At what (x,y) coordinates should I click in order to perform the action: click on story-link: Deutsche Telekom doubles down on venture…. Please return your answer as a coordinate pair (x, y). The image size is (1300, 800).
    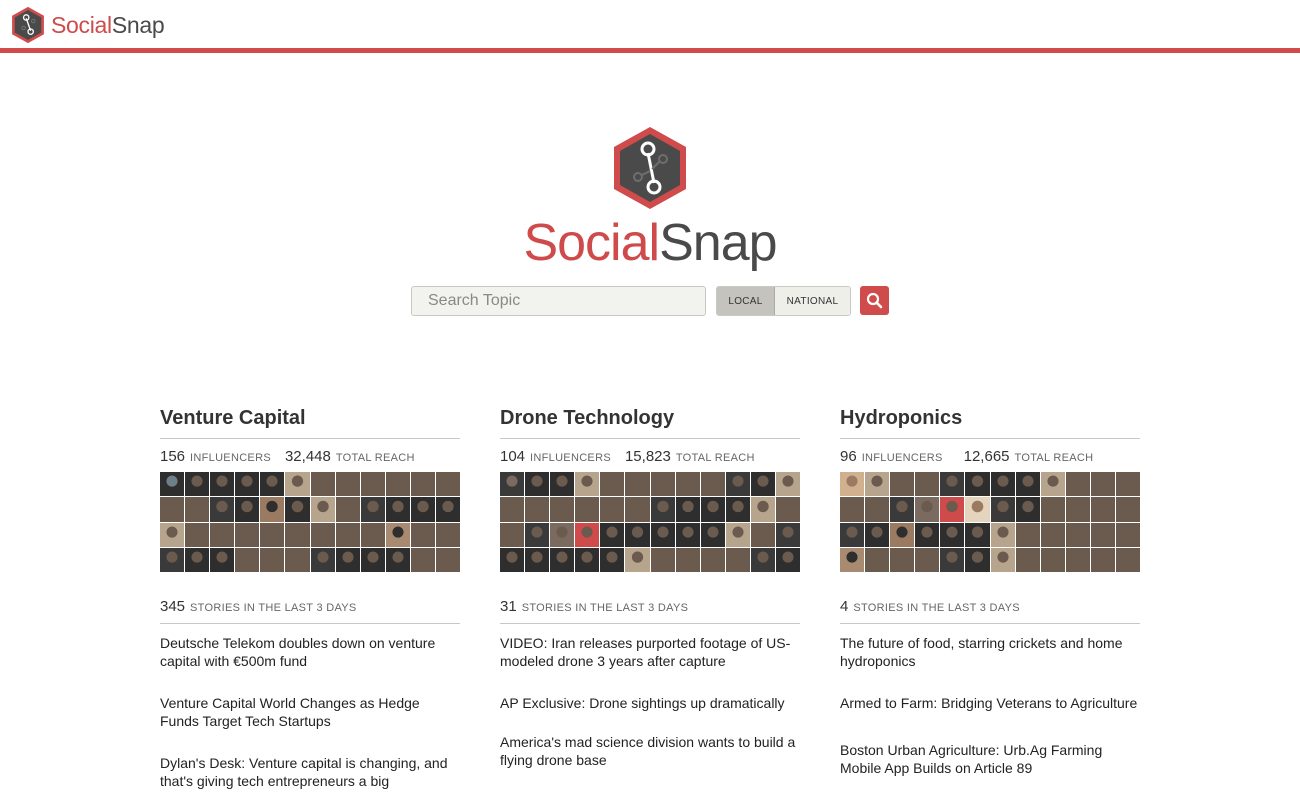
    Looking at the image, I should click on (310, 652).